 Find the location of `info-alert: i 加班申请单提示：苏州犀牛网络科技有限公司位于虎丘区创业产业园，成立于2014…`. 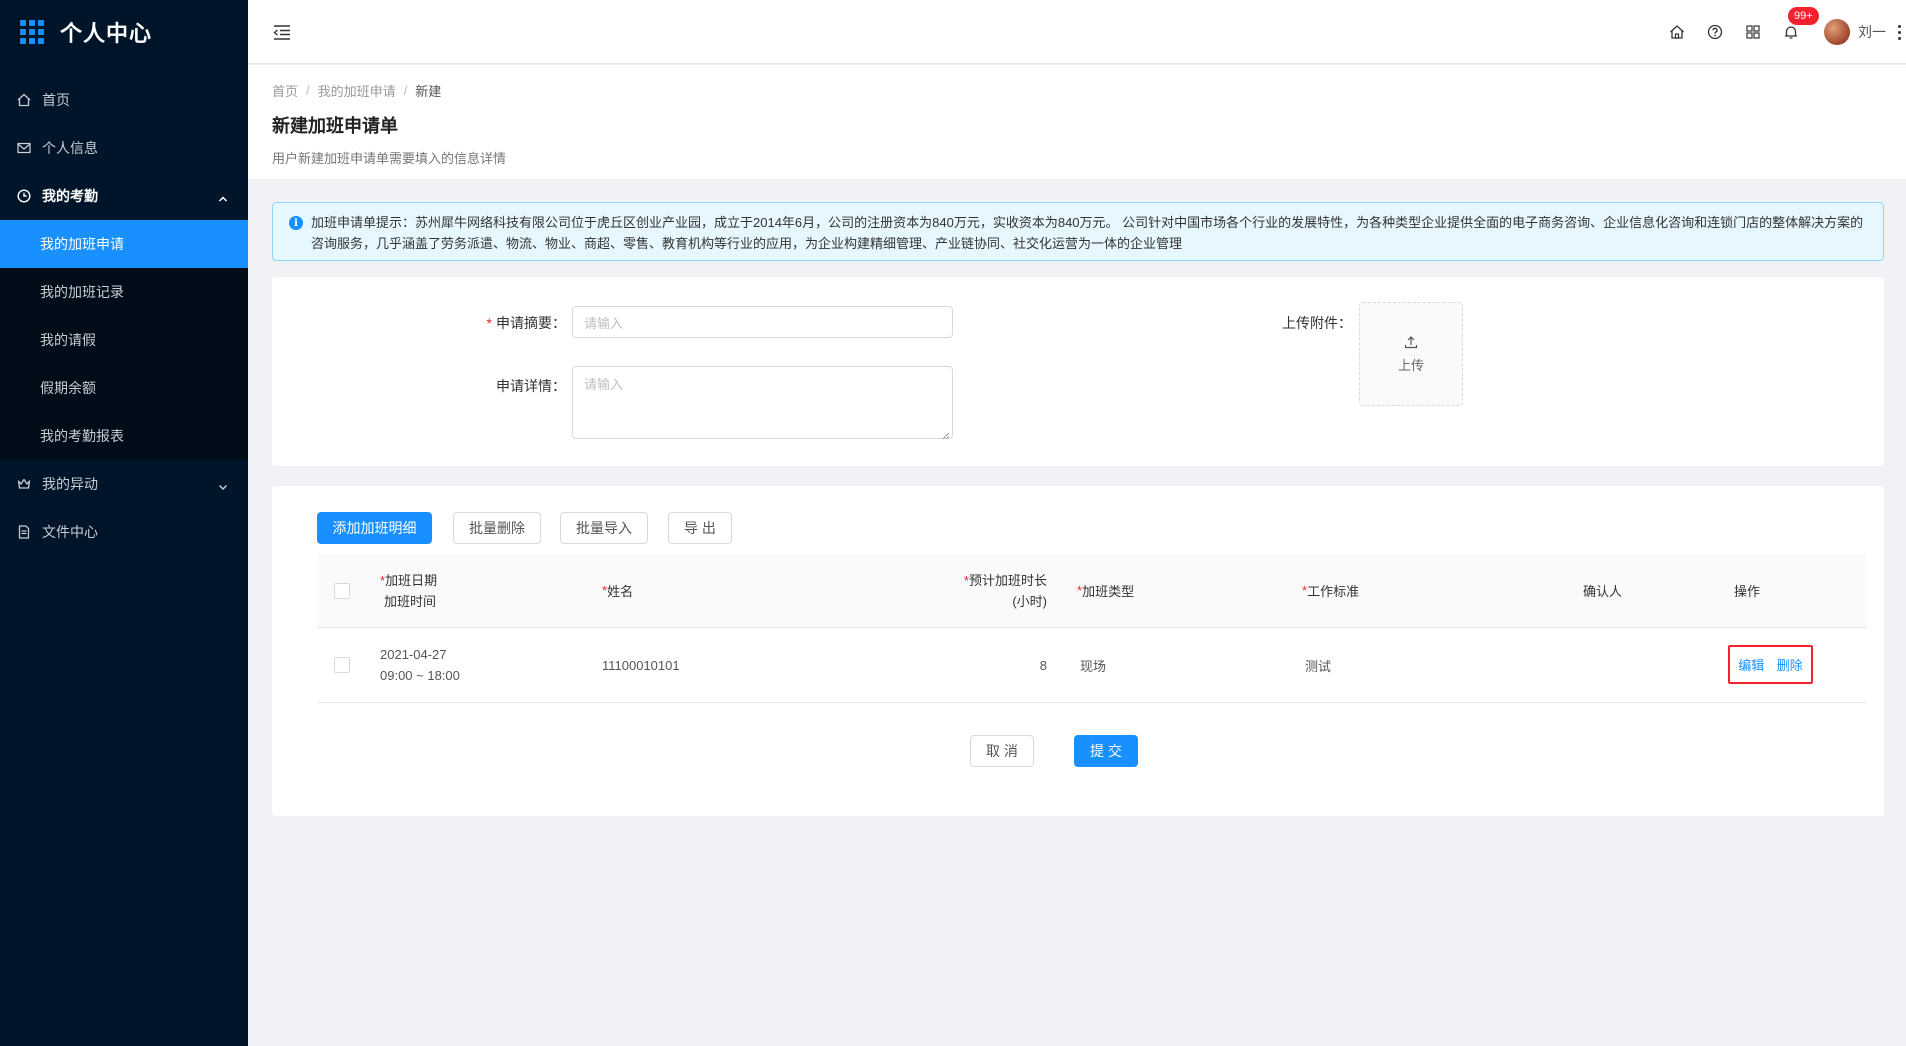

info-alert: i 加班申请单提示：苏州犀牛网络科技有限公司位于虎丘区创业产业园，成立于2014… is located at coordinates (1078, 231).